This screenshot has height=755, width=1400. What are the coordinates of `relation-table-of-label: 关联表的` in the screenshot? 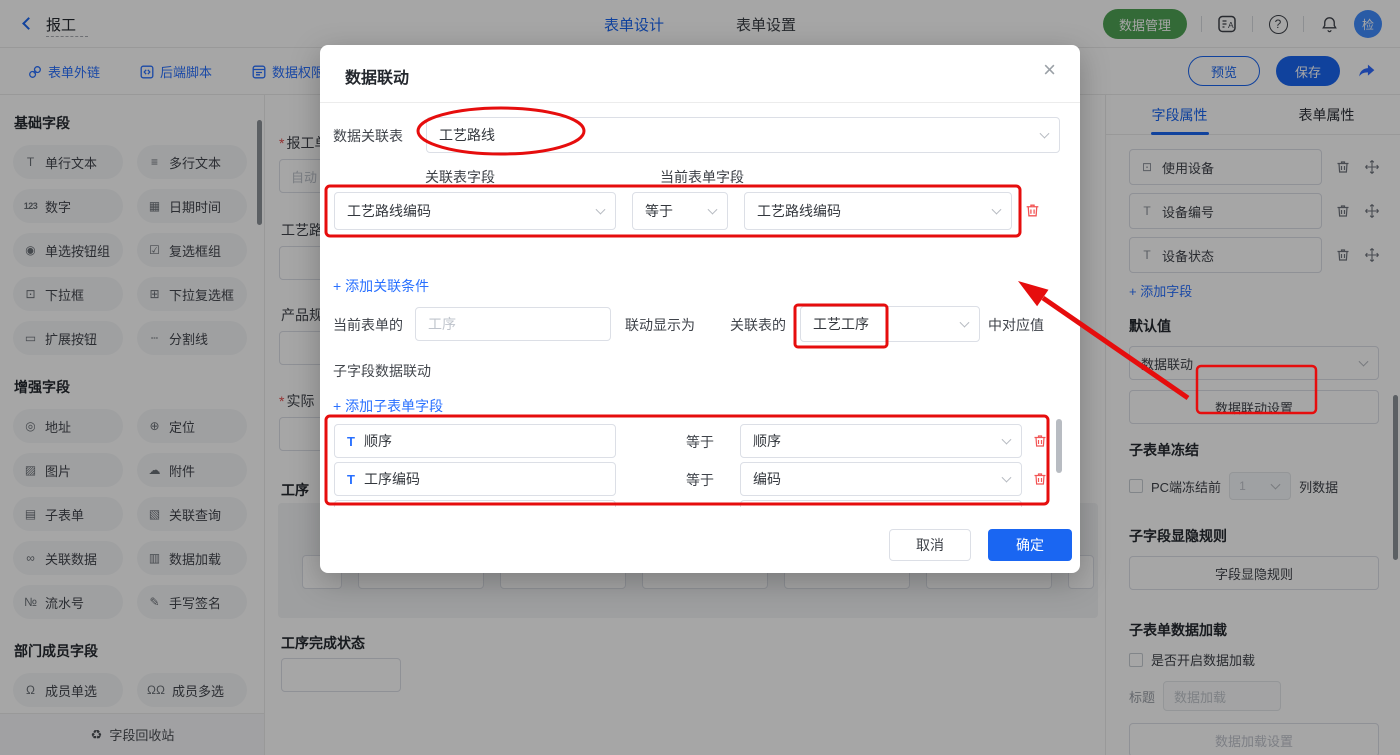 It's located at (758, 325).